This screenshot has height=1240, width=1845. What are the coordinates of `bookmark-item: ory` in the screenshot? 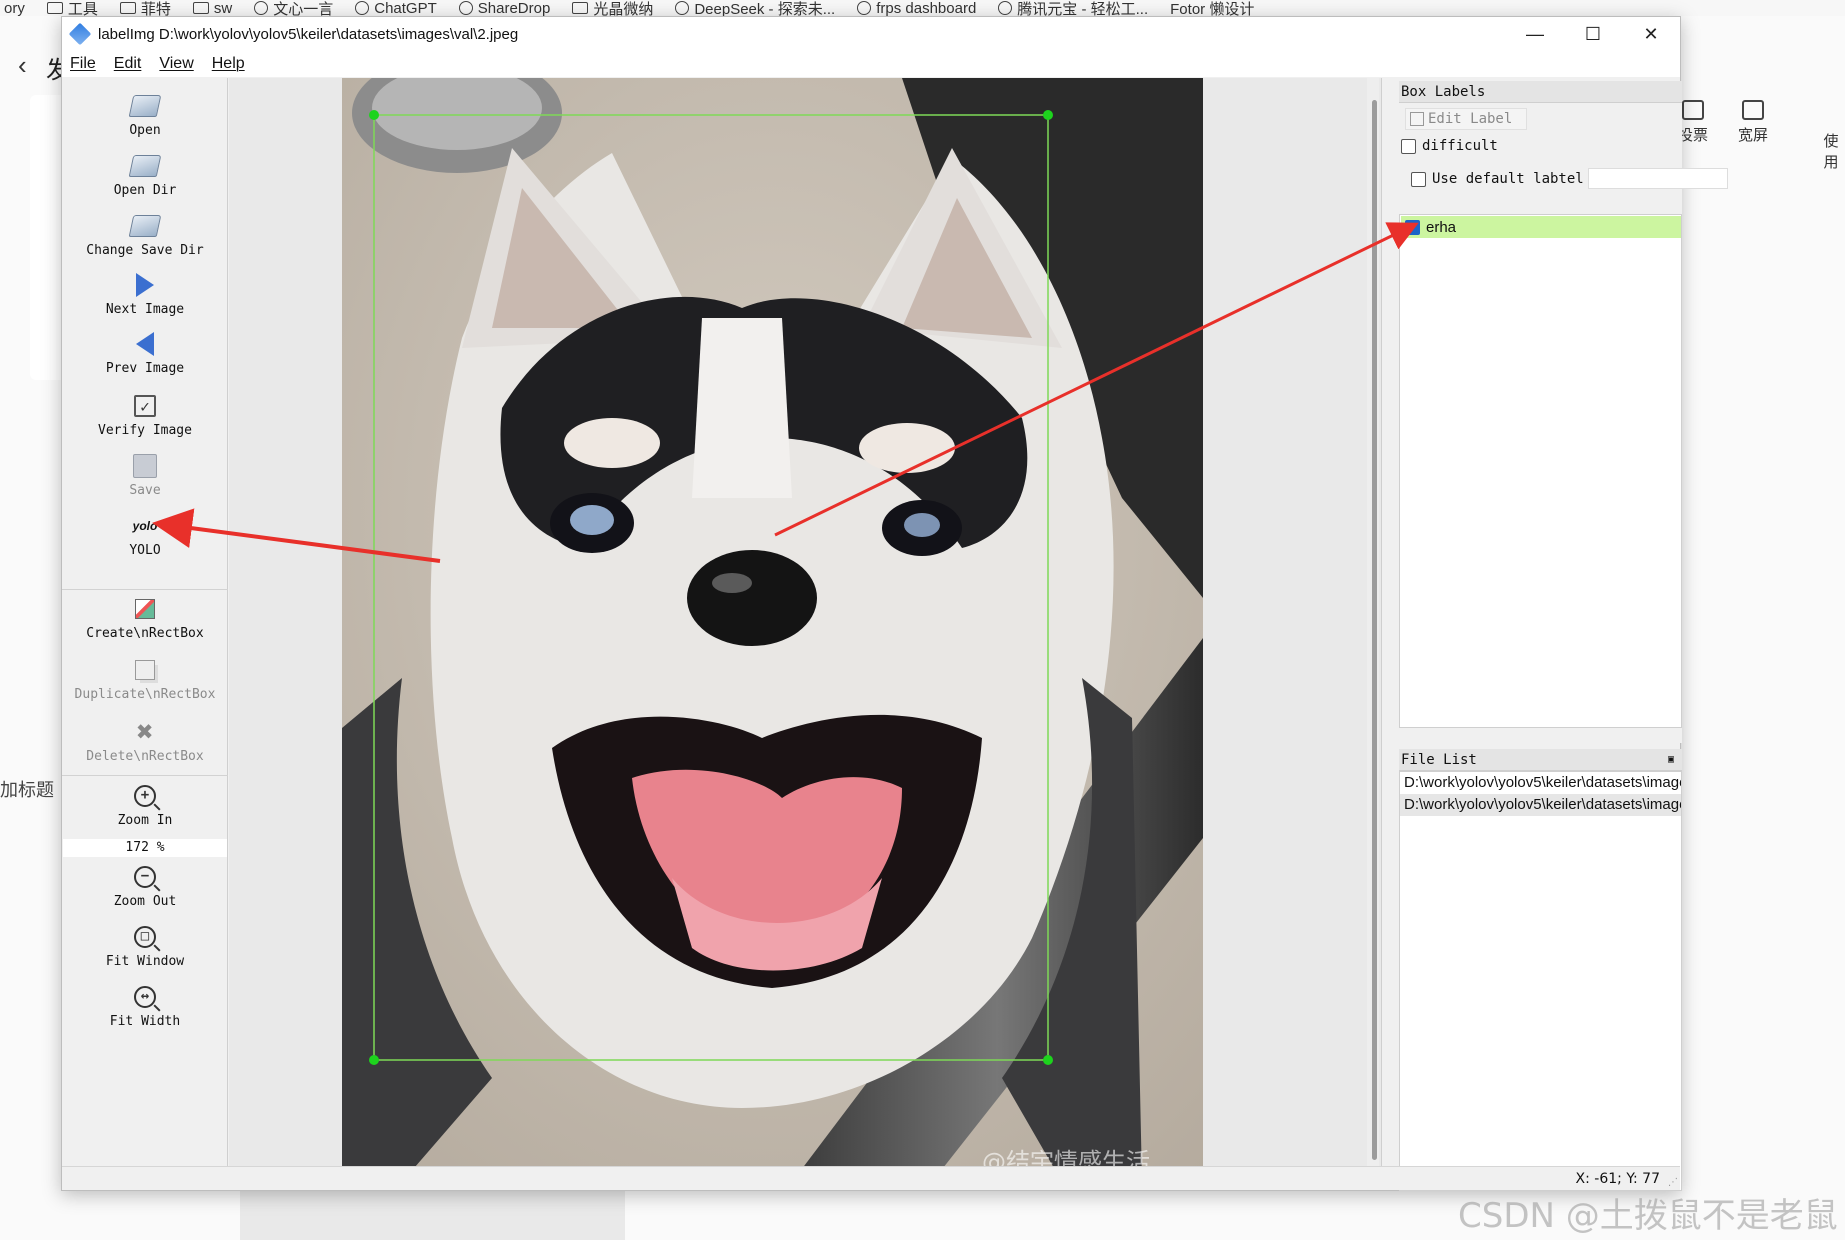 It's located at (14, 8).